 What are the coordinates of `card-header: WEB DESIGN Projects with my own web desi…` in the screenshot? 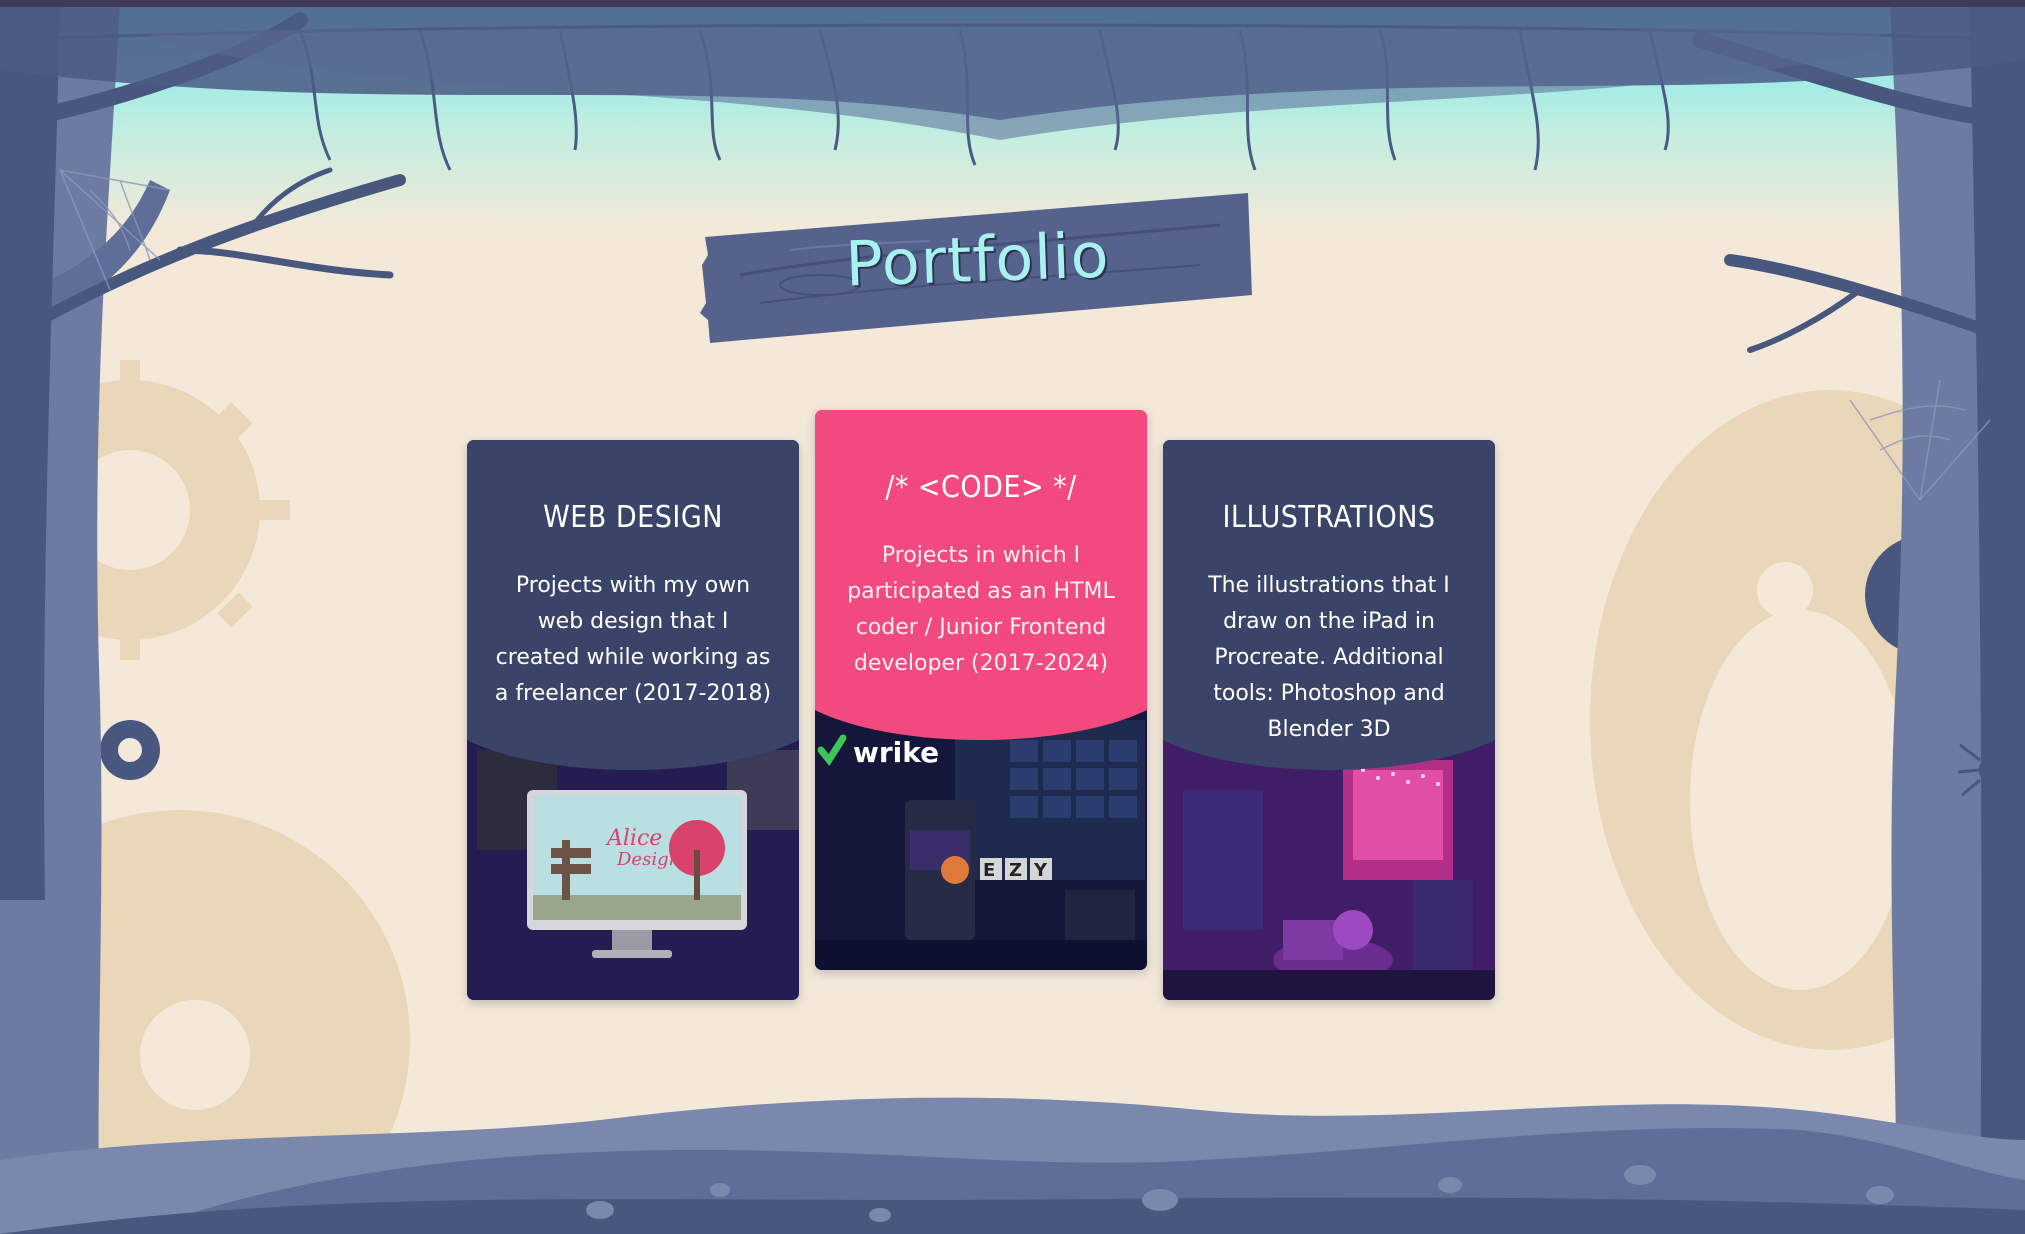 It's located at (633, 610).